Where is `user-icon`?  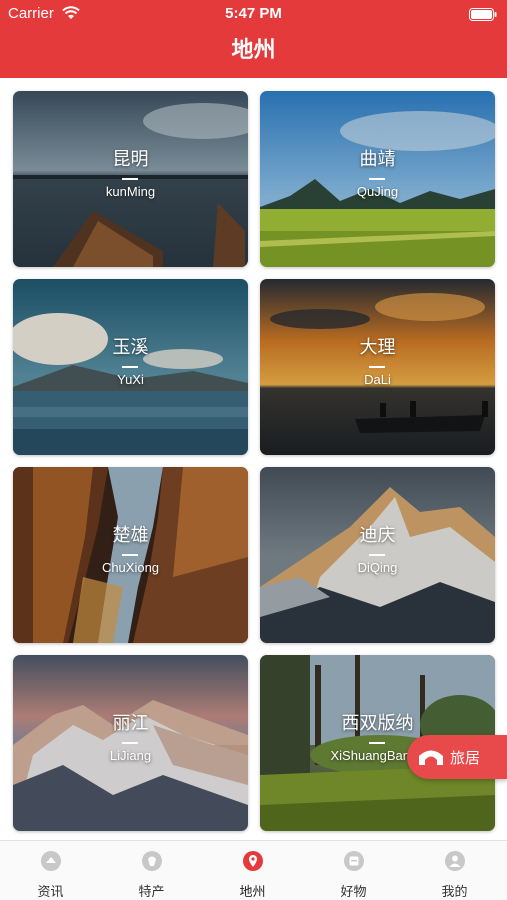
user-icon is located at coordinates (455, 861).